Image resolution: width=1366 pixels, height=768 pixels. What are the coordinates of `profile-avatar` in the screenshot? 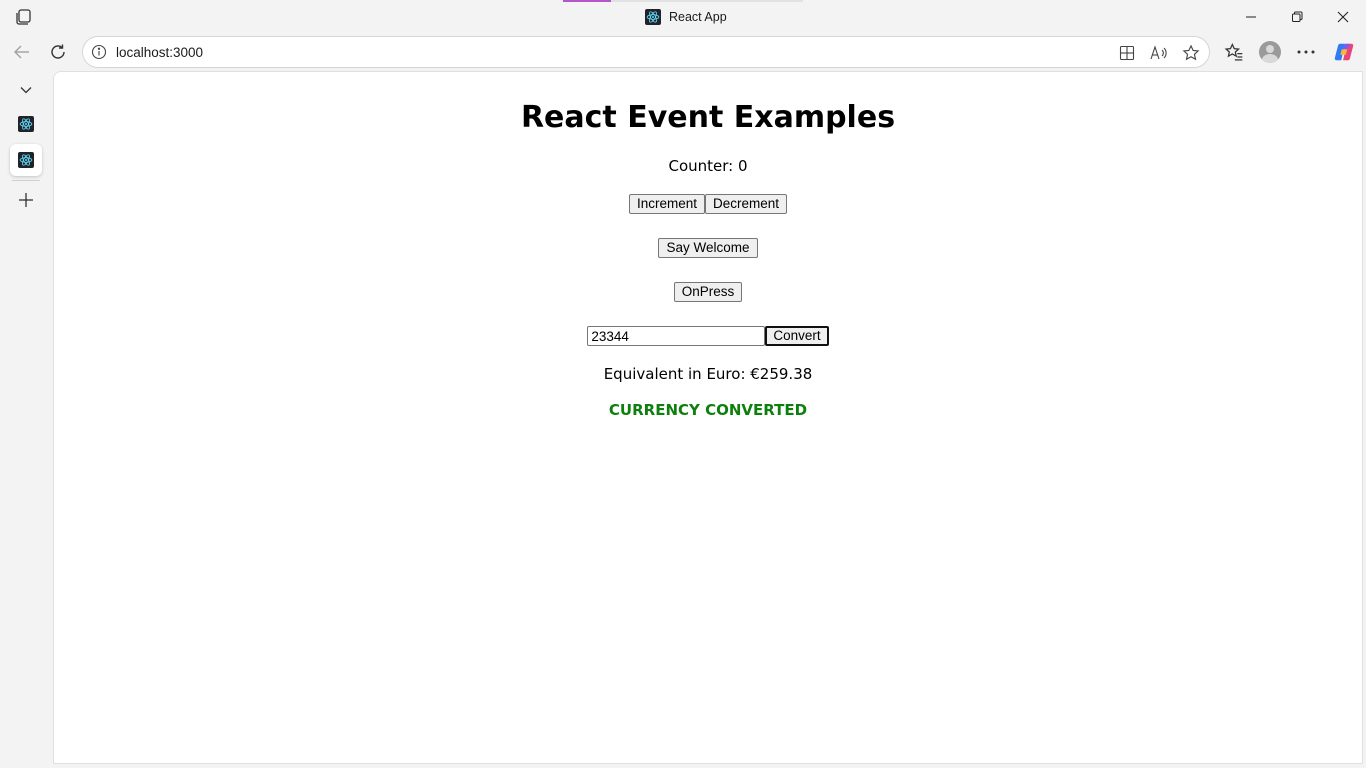 It's located at (1270, 52).